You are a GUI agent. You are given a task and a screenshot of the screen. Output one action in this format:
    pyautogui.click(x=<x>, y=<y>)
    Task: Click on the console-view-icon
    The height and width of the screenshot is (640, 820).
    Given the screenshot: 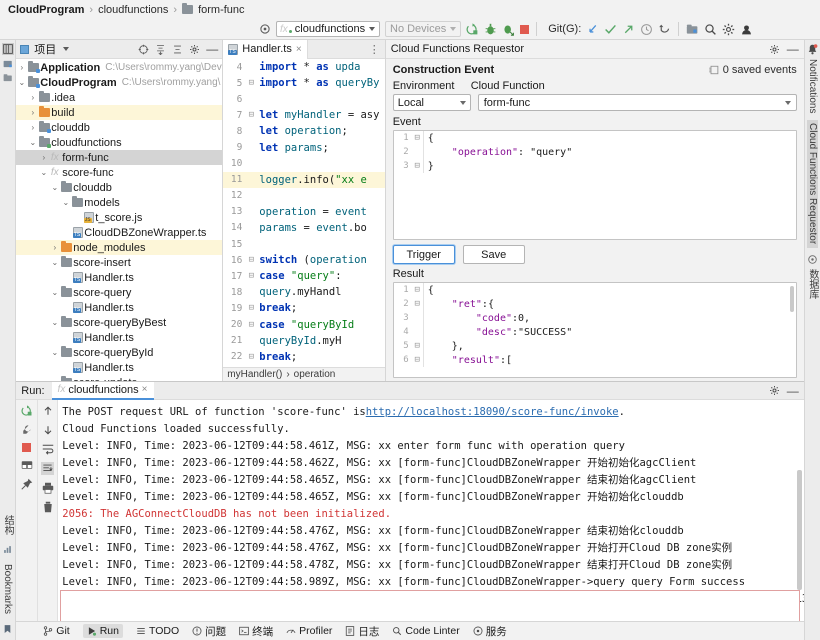 What is the action you would take?
    pyautogui.click(x=27, y=465)
    